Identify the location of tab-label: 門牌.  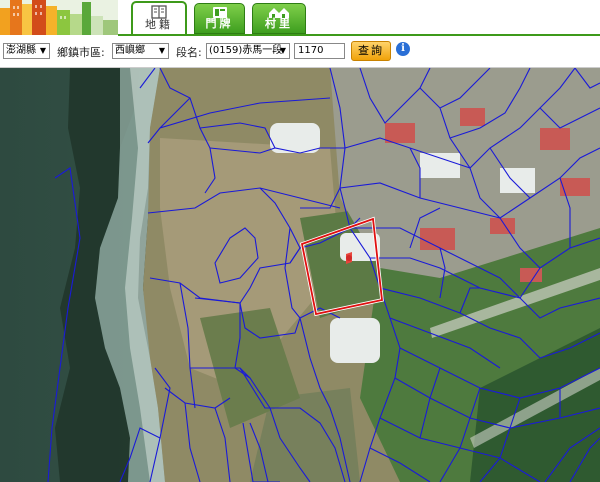
(219, 23).